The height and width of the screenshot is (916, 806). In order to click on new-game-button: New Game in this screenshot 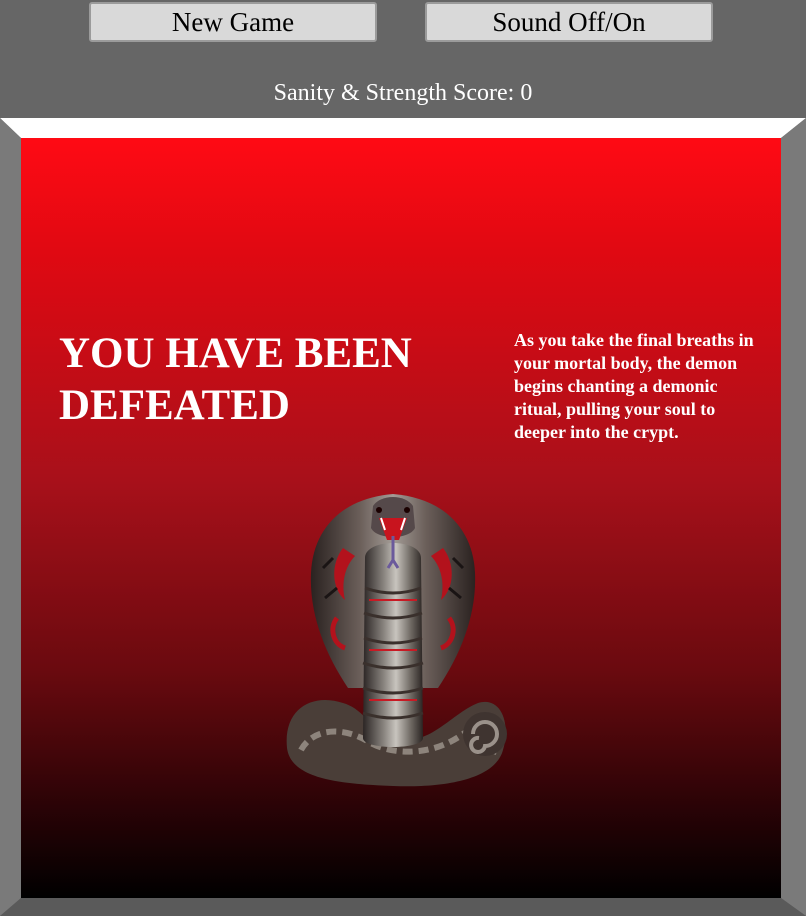, I will do `click(233, 22)`.